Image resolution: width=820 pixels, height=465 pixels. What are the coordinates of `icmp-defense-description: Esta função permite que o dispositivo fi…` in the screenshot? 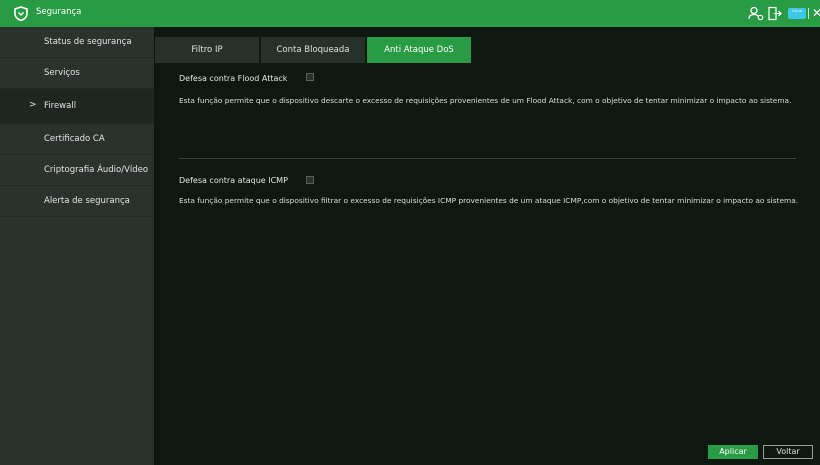 It's located at (489, 200).